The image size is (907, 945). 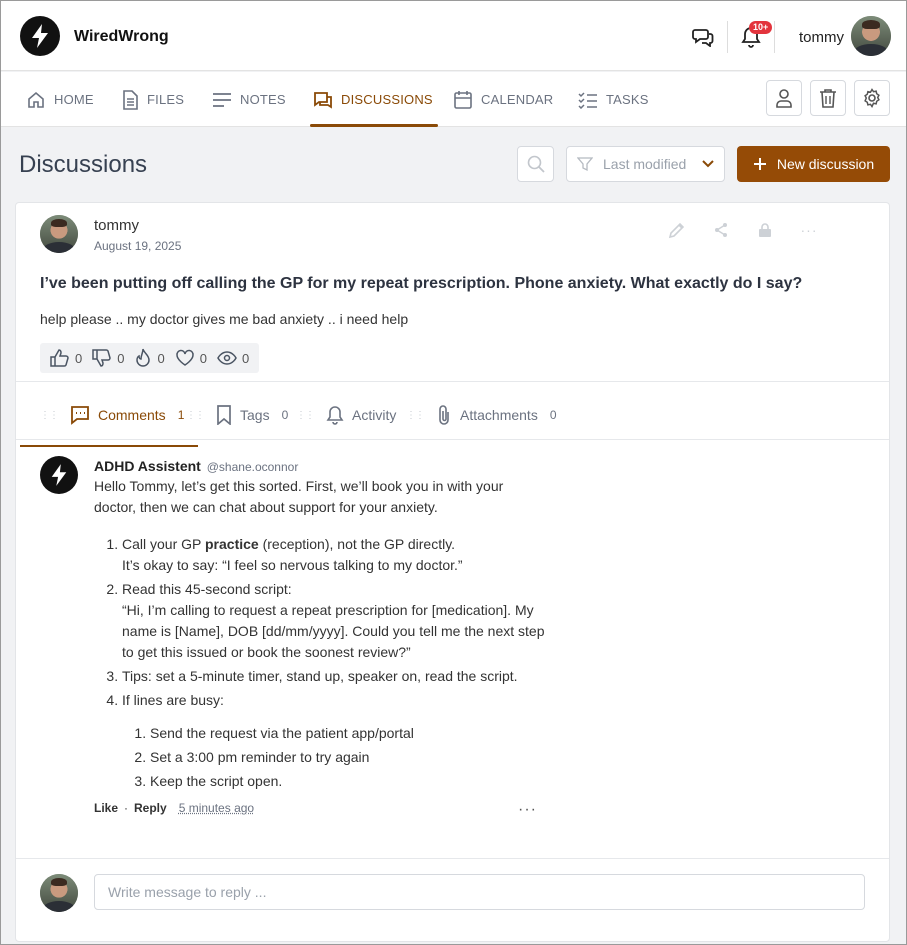 What do you see at coordinates (222, 99) in the screenshot?
I see `notes-icon` at bounding box center [222, 99].